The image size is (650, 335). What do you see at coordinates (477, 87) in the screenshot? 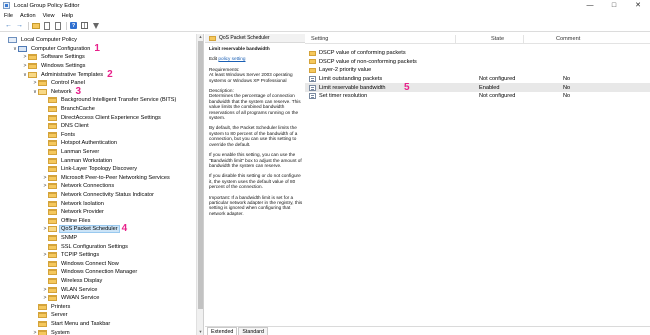
I see `table-row: Limit reservable bandwidth 5 Enabled No` at bounding box center [477, 87].